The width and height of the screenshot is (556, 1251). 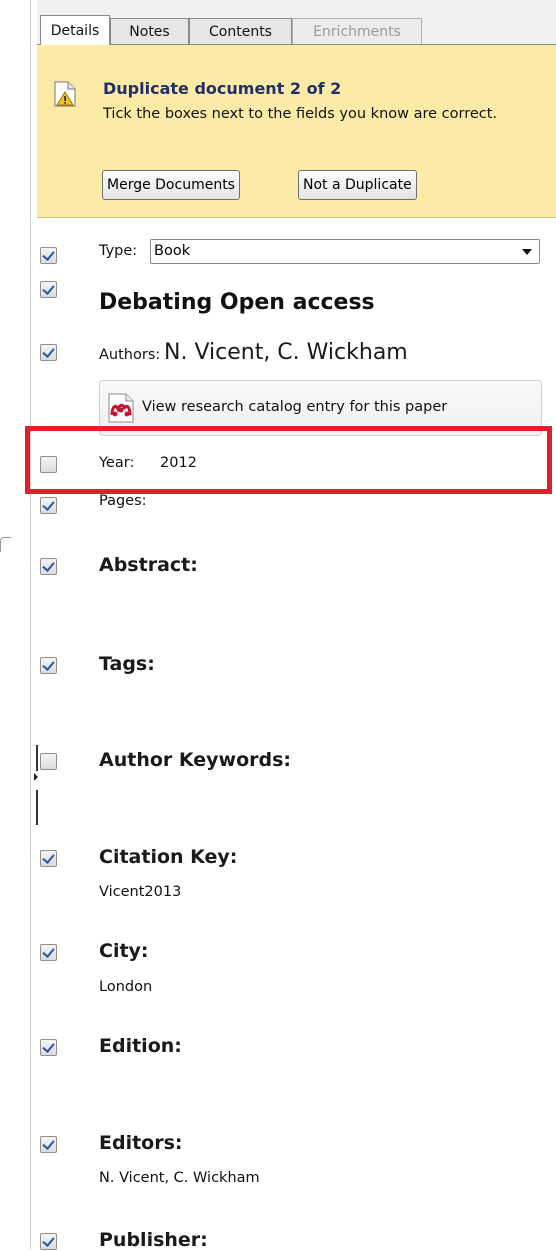 What do you see at coordinates (140, 892) in the screenshot?
I see `citation-key-value: Vicent2013` at bounding box center [140, 892].